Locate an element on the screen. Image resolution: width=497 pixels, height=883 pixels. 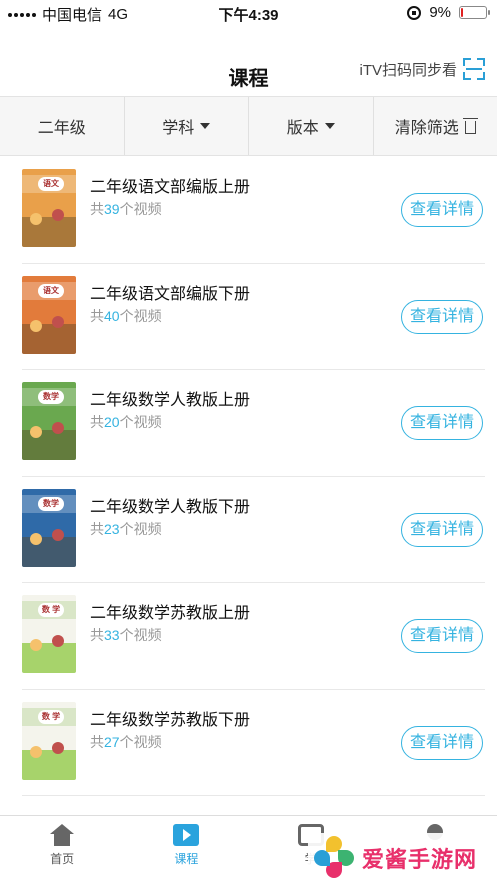
tab-course-label: 课程 is located at coordinates (186, 859).